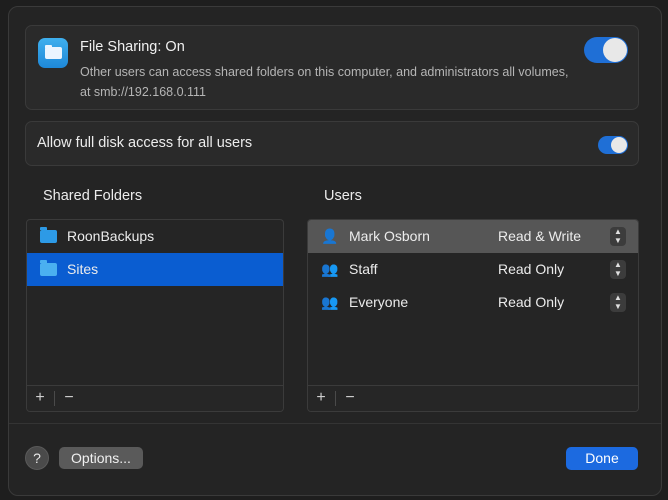 The width and height of the screenshot is (668, 500). What do you see at coordinates (330, 236) in the screenshot?
I see `person-icon: 👤` at bounding box center [330, 236].